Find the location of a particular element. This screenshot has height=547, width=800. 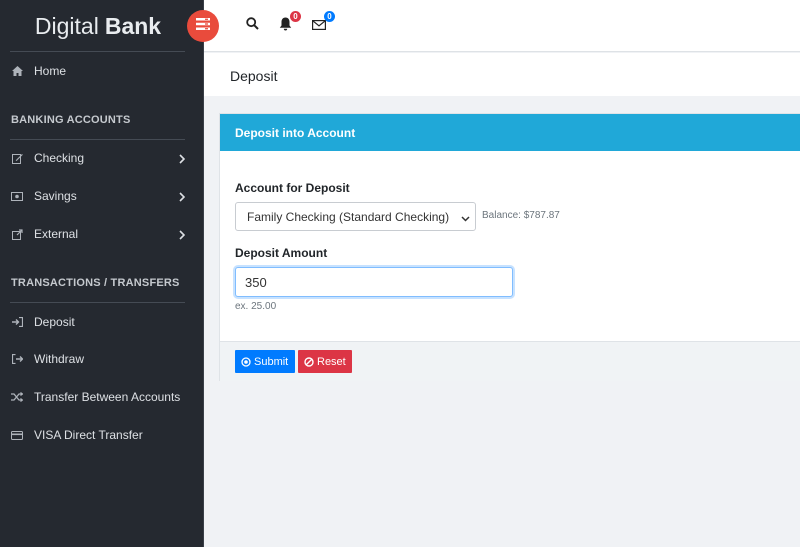

menu-icon is located at coordinates (203, 26).